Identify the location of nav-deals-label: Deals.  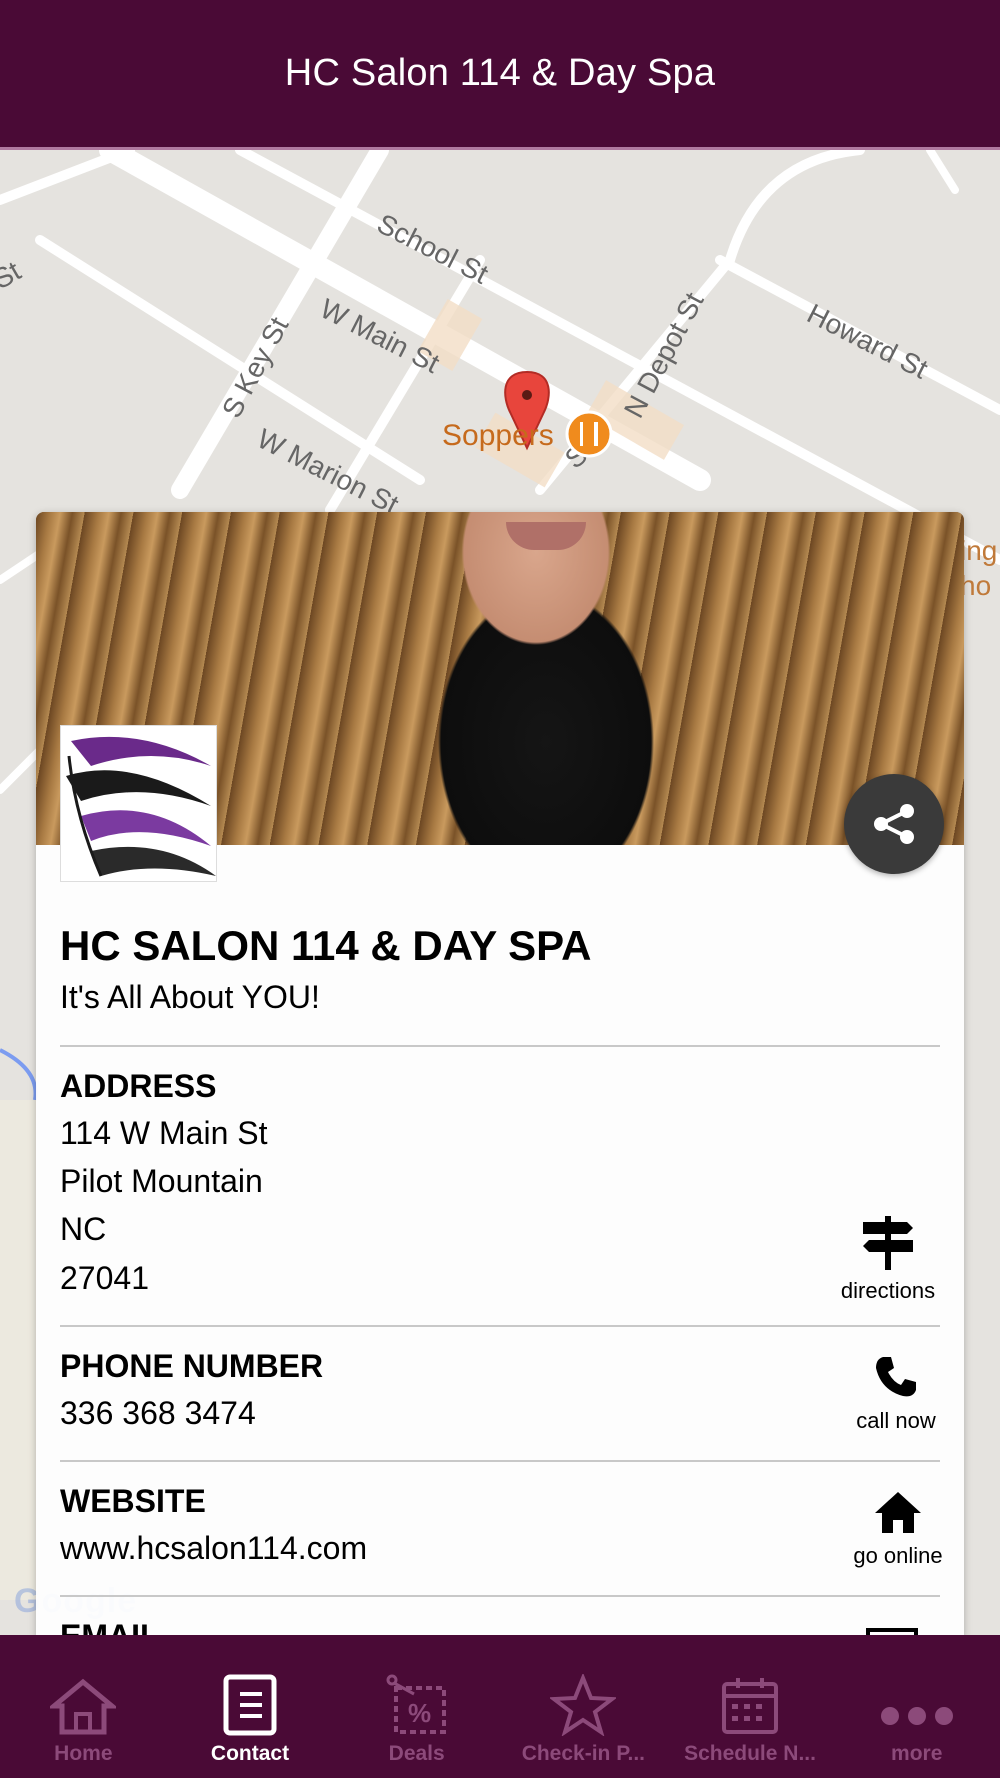
(416, 1753).